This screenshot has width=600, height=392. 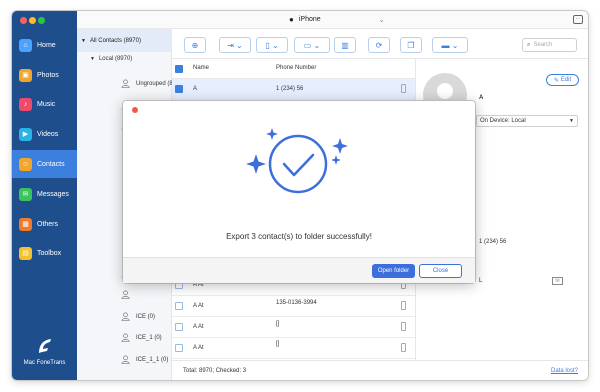 I want to click on sidebar-item-messages: ✉ Messages, so click(x=44, y=194).